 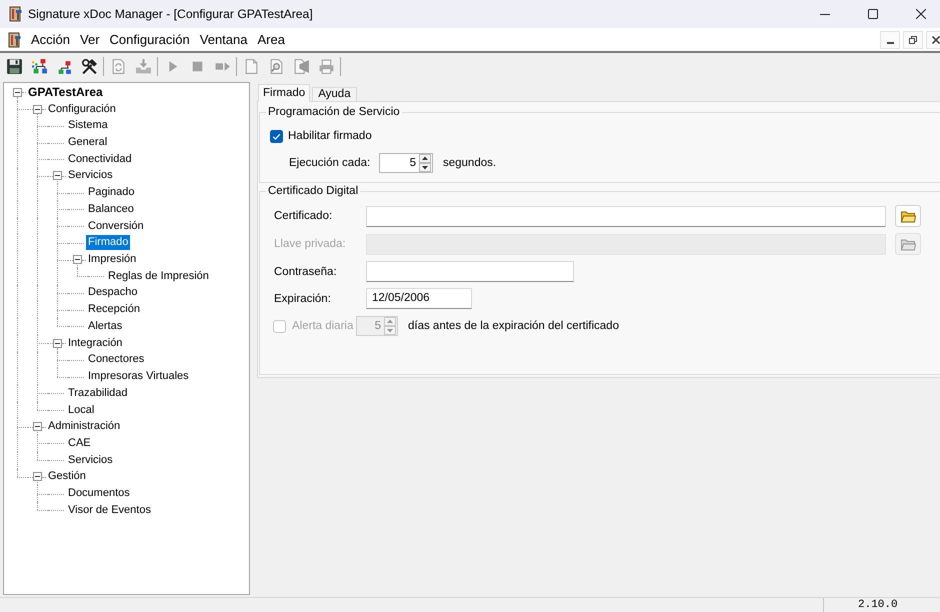 What do you see at coordinates (470, 271) in the screenshot?
I see `password-field` at bounding box center [470, 271].